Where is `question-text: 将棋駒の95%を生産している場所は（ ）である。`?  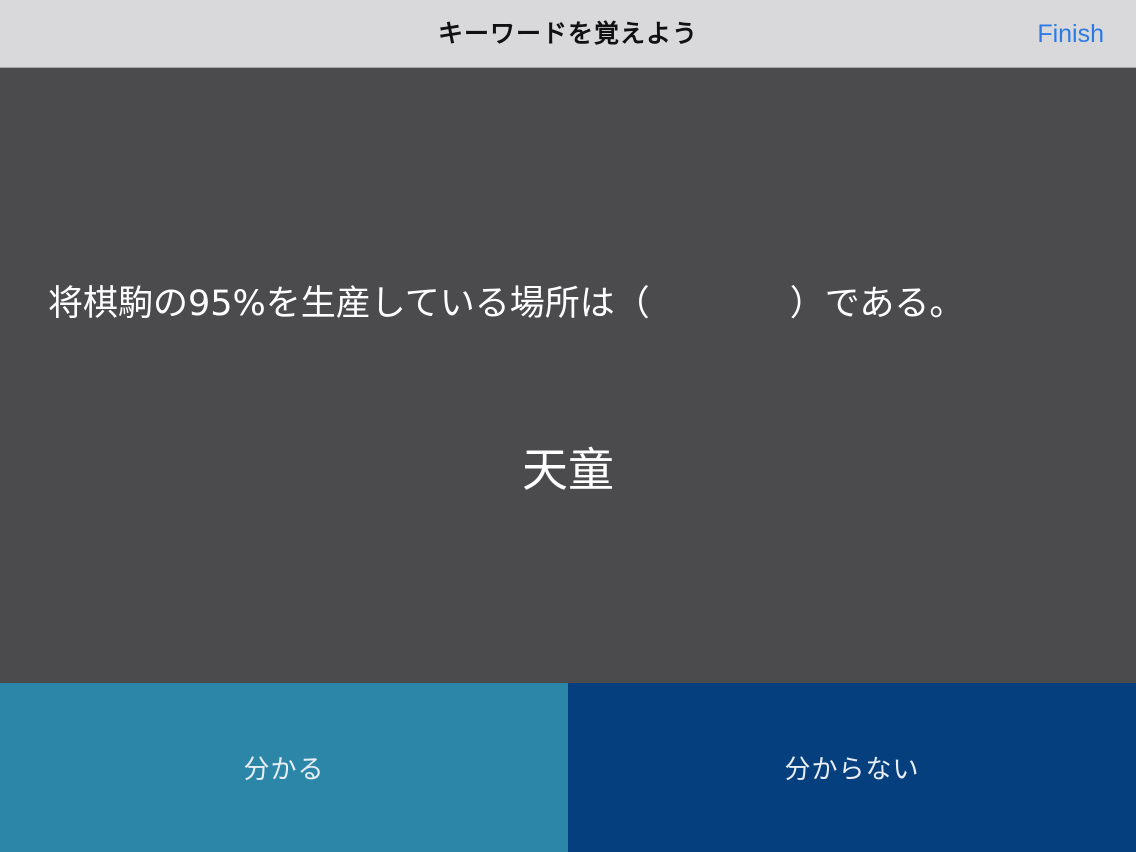 question-text: 将棋駒の95%を生産している場所は（ ）である。 is located at coordinates (506, 304).